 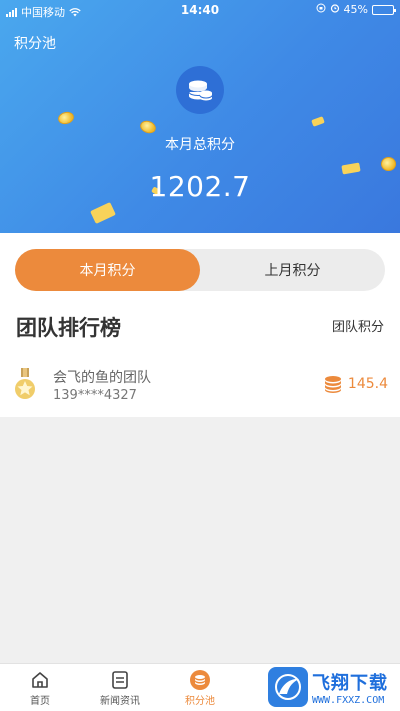 I want to click on nav-home-label: 首页, so click(x=40, y=701).